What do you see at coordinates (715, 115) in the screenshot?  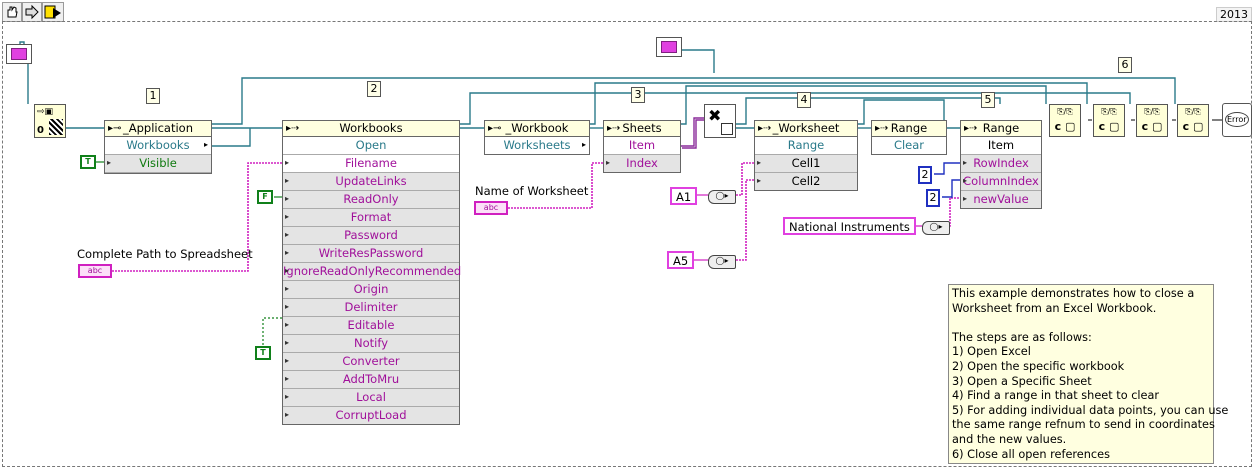 I see `tools-icon: ✖` at bounding box center [715, 115].